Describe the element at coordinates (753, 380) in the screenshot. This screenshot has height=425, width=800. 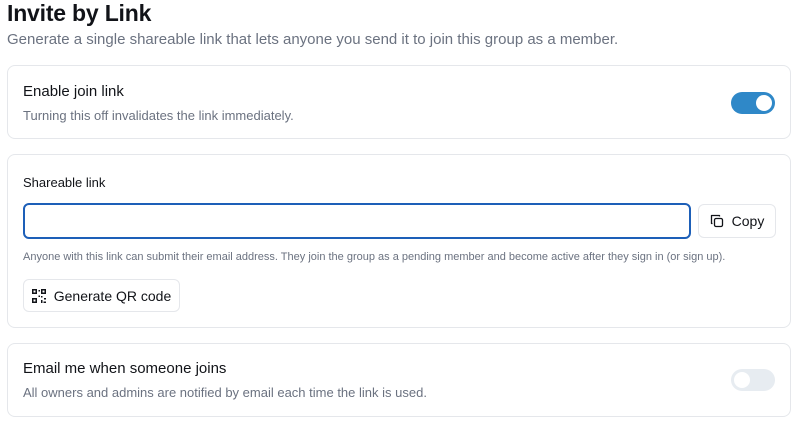
I see `email-notify-toggle` at that location.